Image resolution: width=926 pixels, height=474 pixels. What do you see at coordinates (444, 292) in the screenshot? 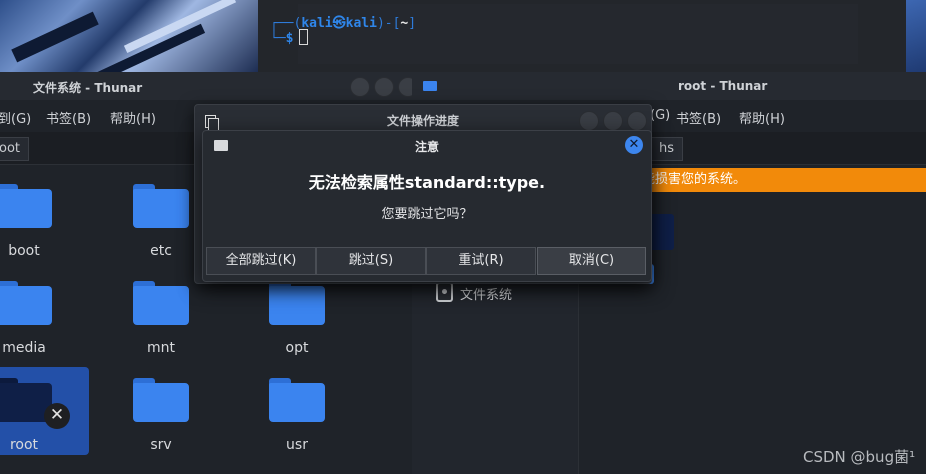
I see `drive-icon` at bounding box center [444, 292].